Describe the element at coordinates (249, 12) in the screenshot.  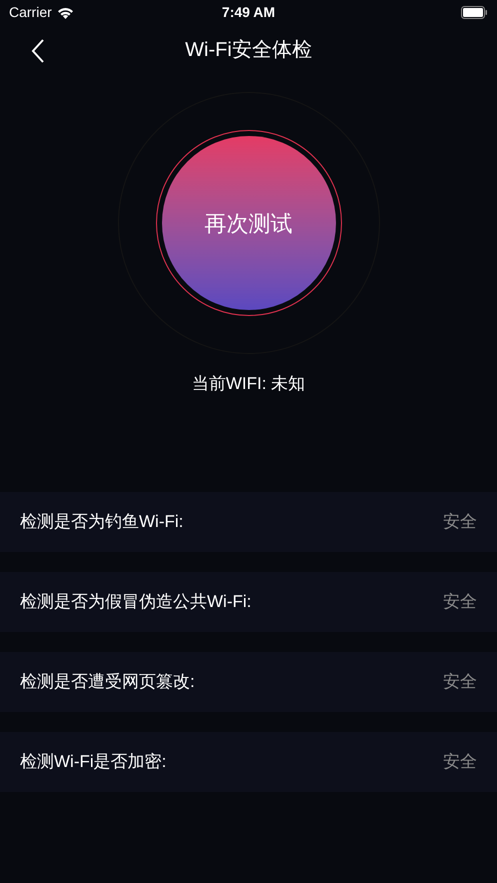
I see `status-time: 7:49 AM` at that location.